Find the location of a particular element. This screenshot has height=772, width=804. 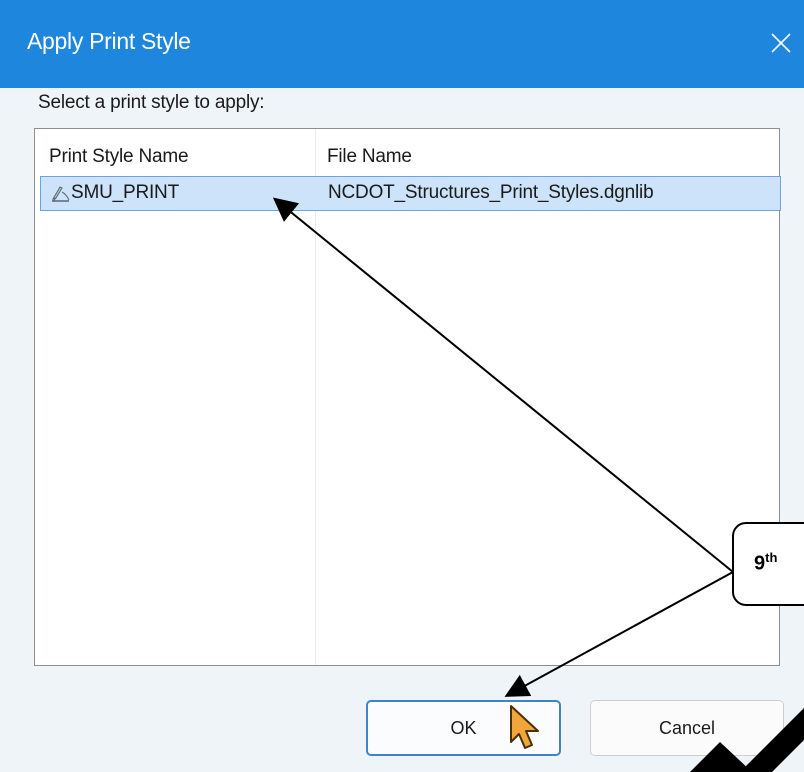

close-button is located at coordinates (781, 43).